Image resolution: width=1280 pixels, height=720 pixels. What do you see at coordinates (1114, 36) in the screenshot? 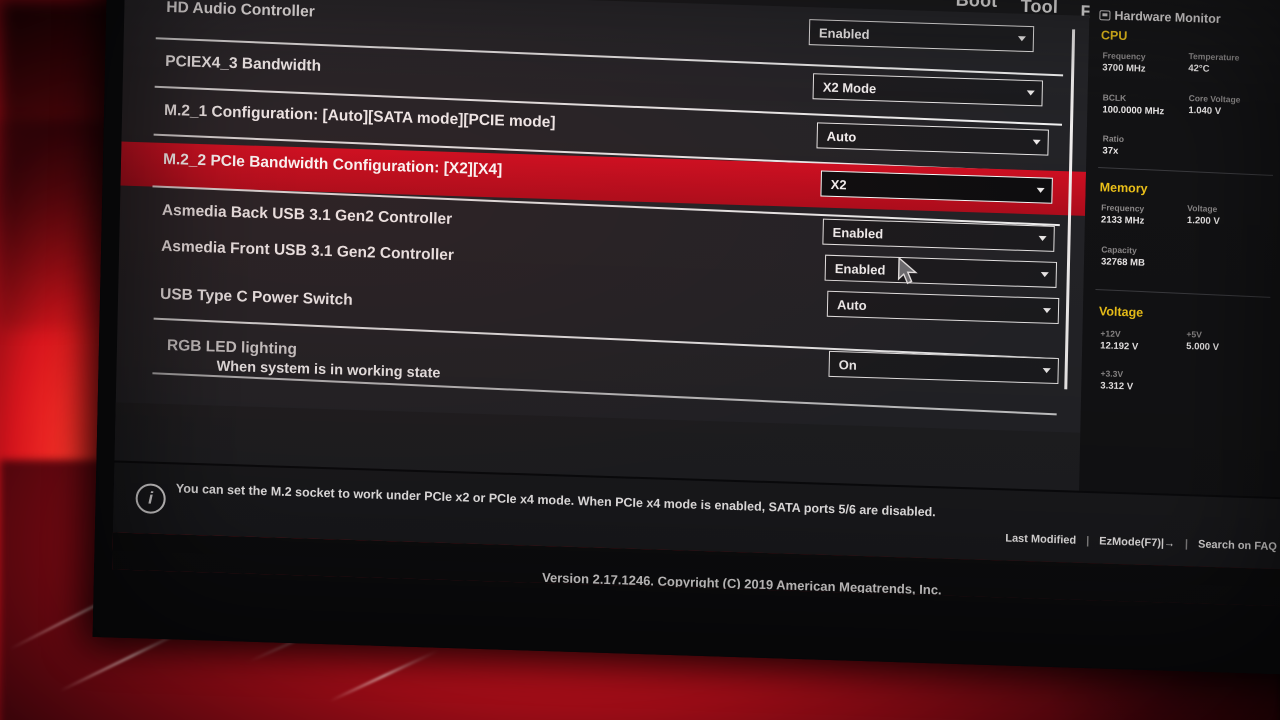
I see `hwm-section-cpu: CPU` at bounding box center [1114, 36].